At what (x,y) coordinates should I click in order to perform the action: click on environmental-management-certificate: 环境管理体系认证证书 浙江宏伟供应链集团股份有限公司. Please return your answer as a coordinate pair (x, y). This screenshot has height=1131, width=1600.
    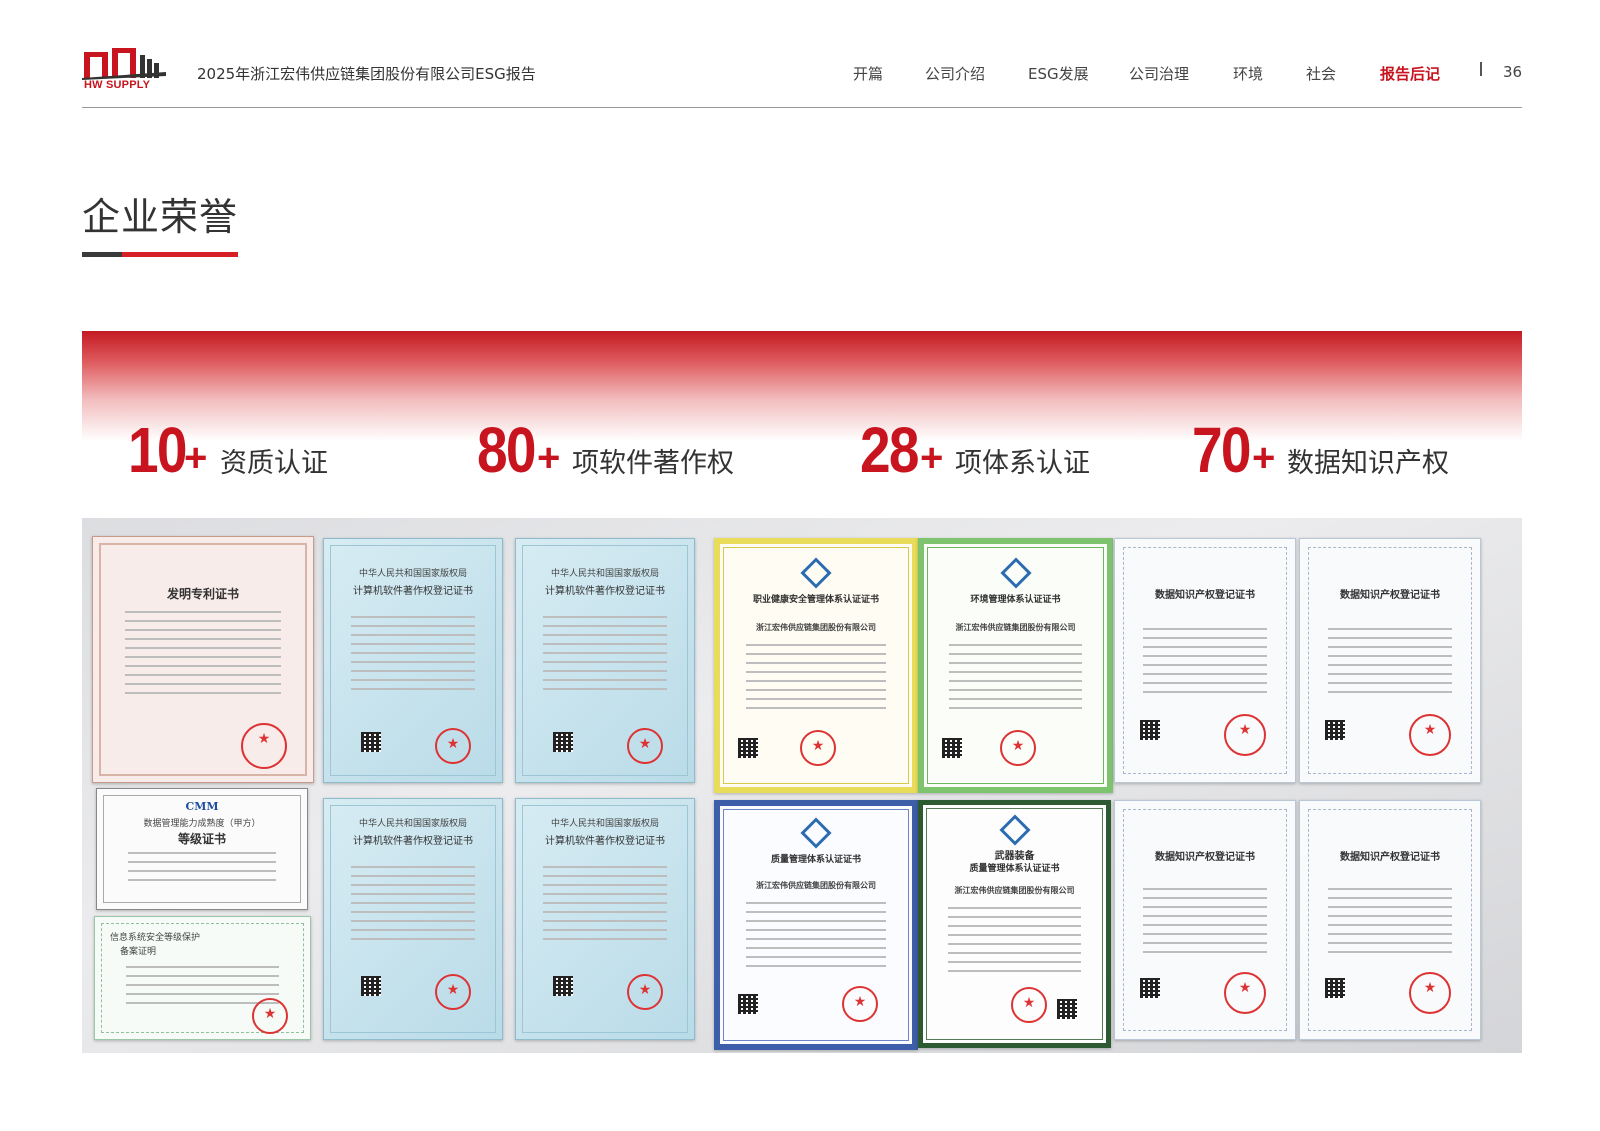
    Looking at the image, I should click on (1015, 665).